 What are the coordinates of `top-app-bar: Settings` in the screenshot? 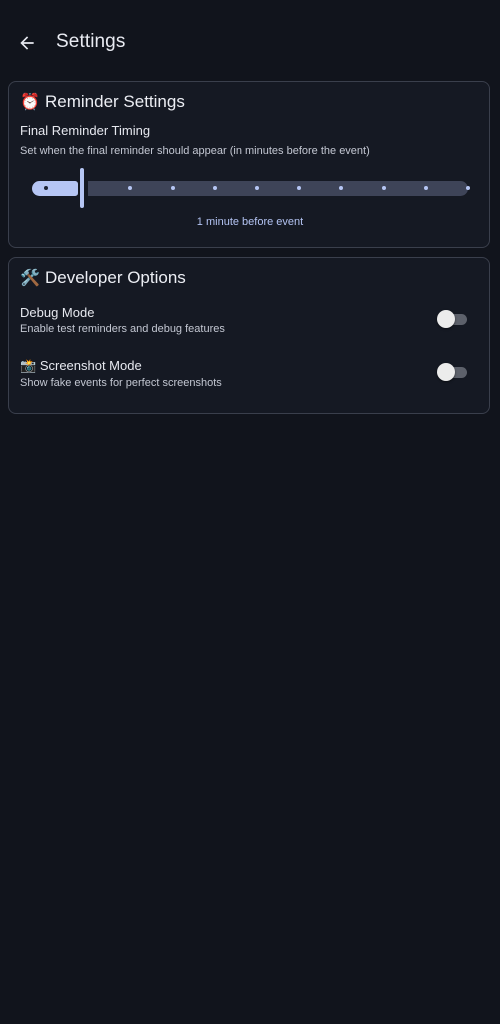 It's located at (250, 43).